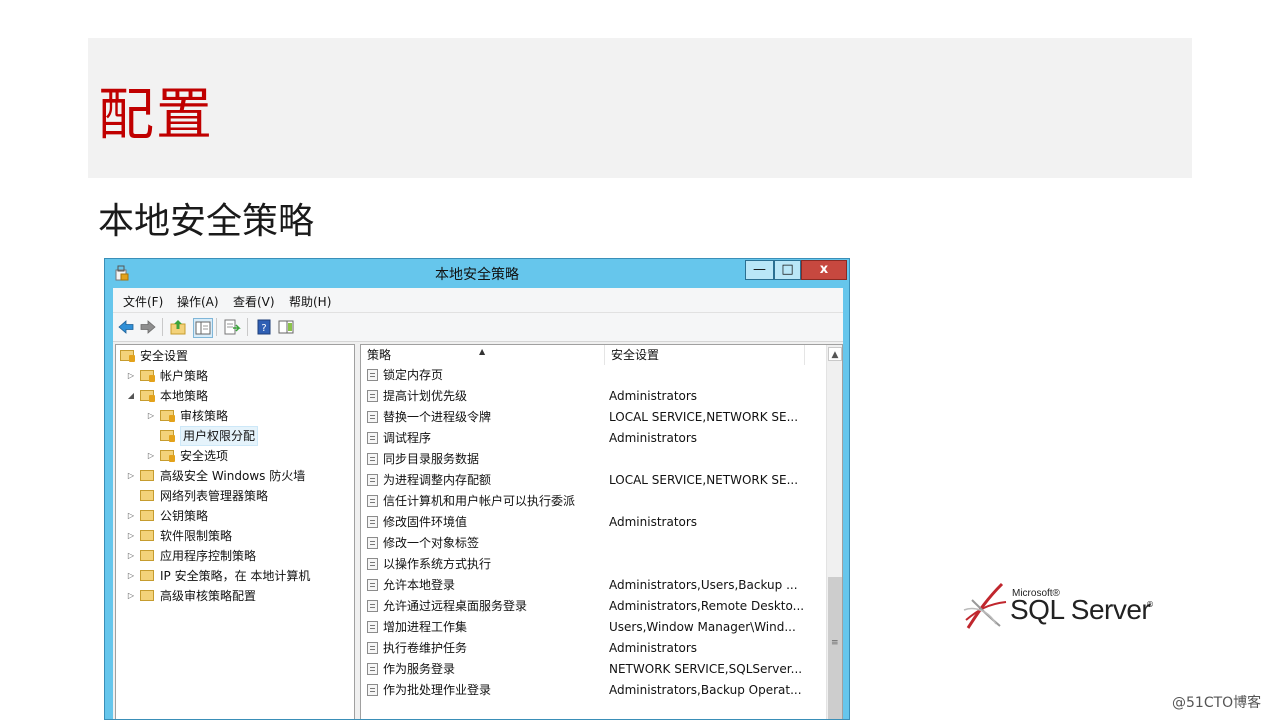 This screenshot has width=1280, height=720. I want to click on policy-row: 修改一个对象标签, so click(594, 543).